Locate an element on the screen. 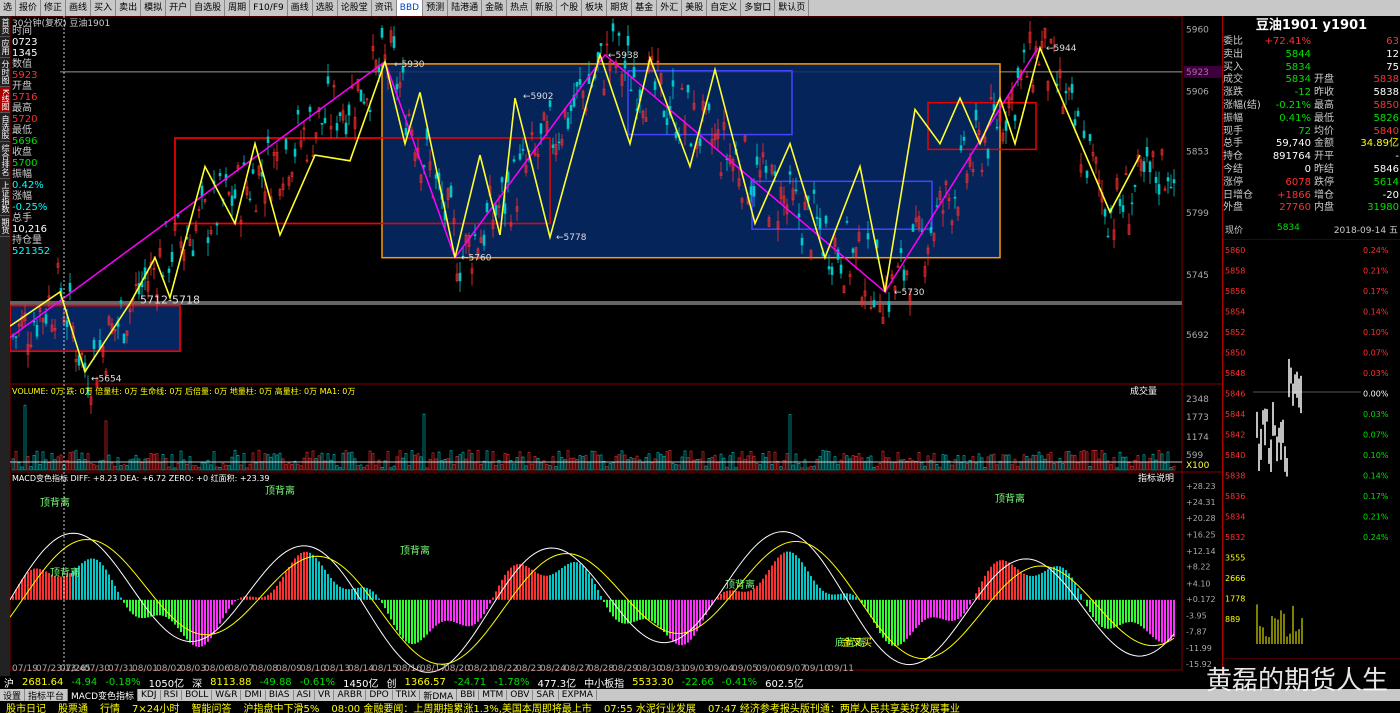 The height and width of the screenshot is (713, 1400). sidebar-tab: 自选股 is located at coordinates (5, 128).